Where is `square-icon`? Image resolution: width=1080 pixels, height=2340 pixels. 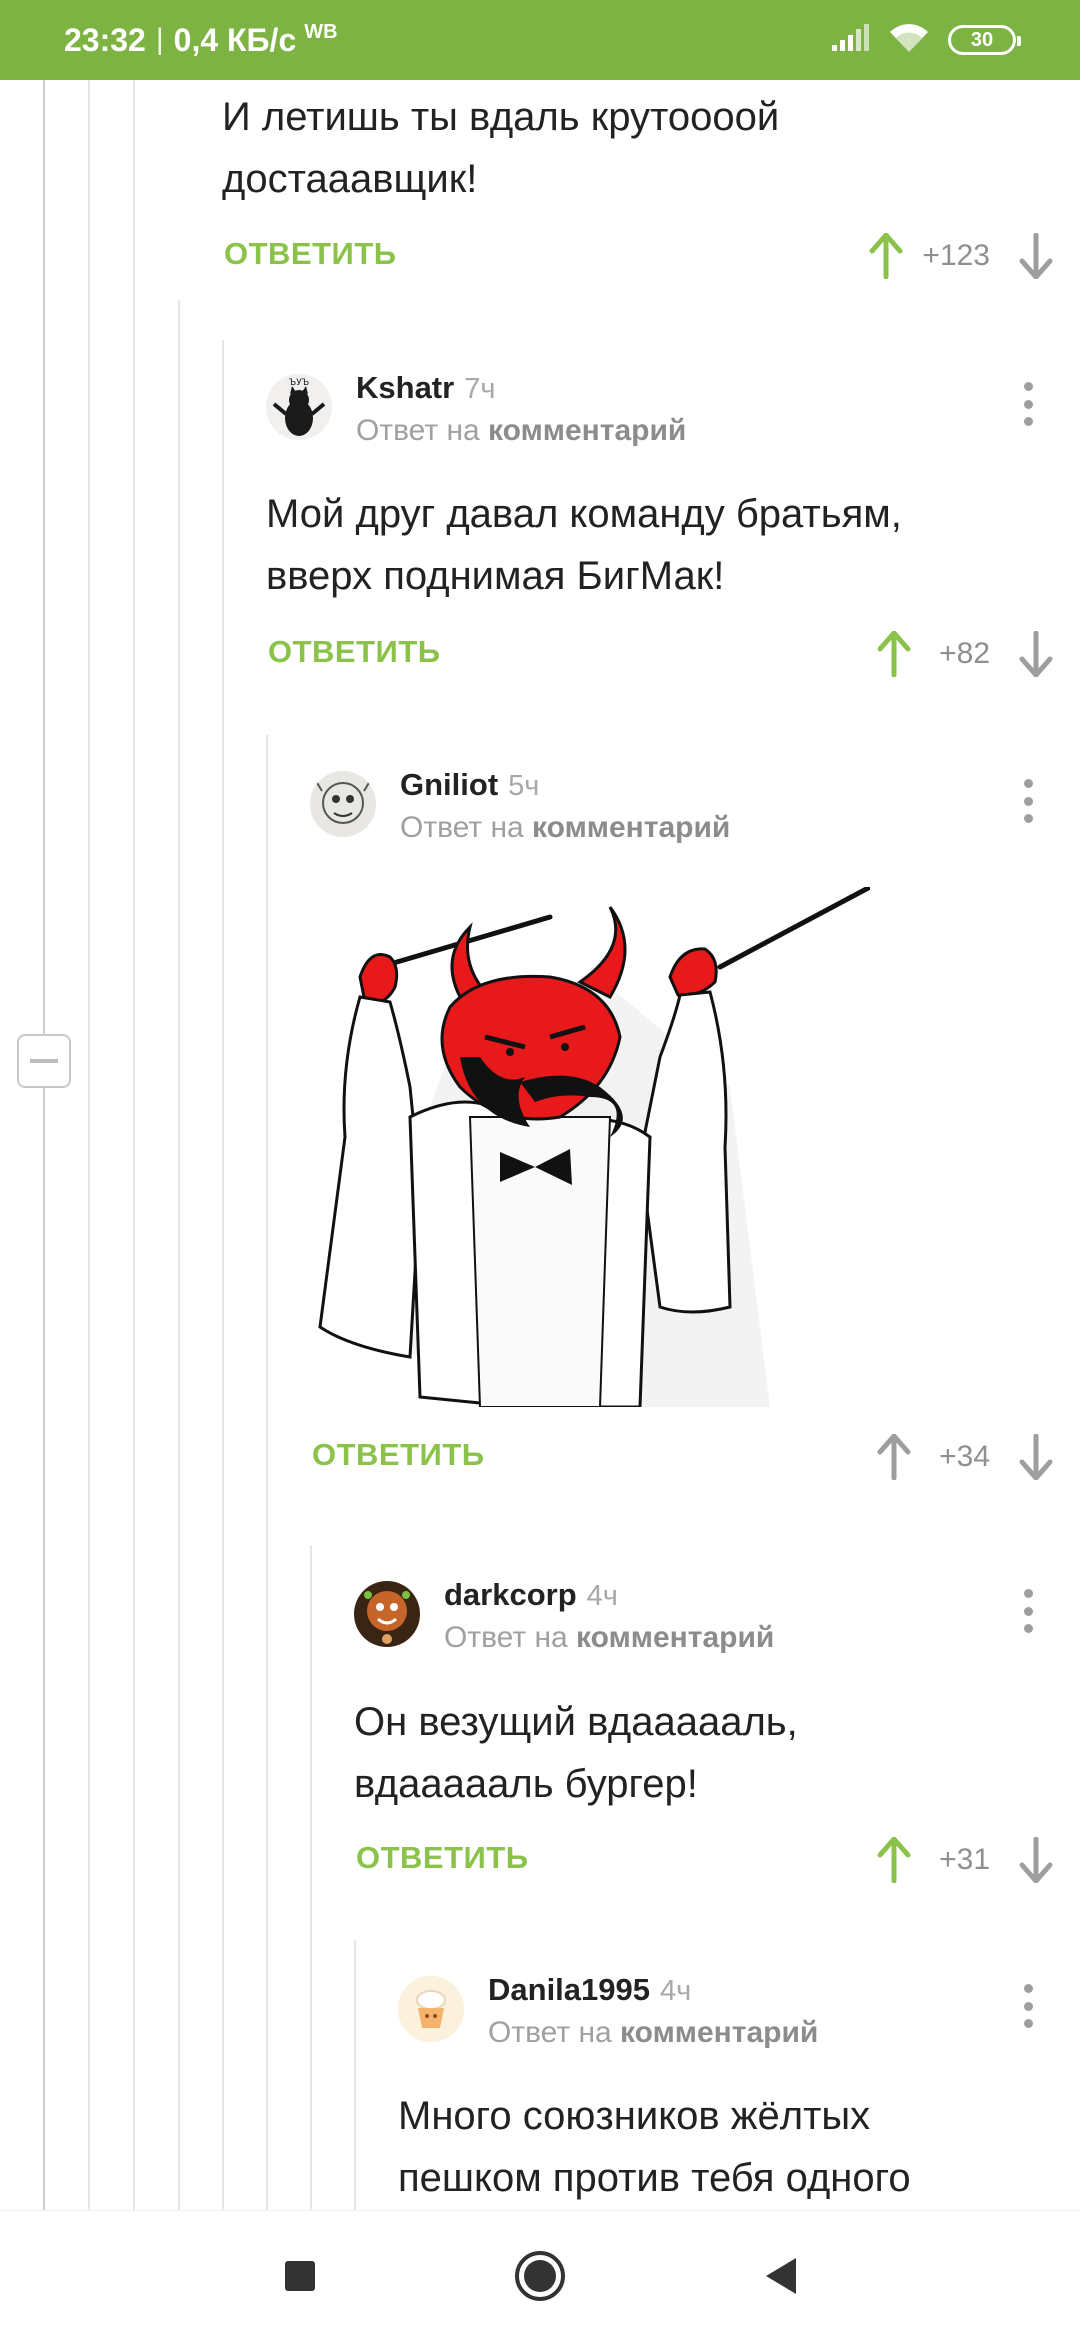 square-icon is located at coordinates (300, 2275).